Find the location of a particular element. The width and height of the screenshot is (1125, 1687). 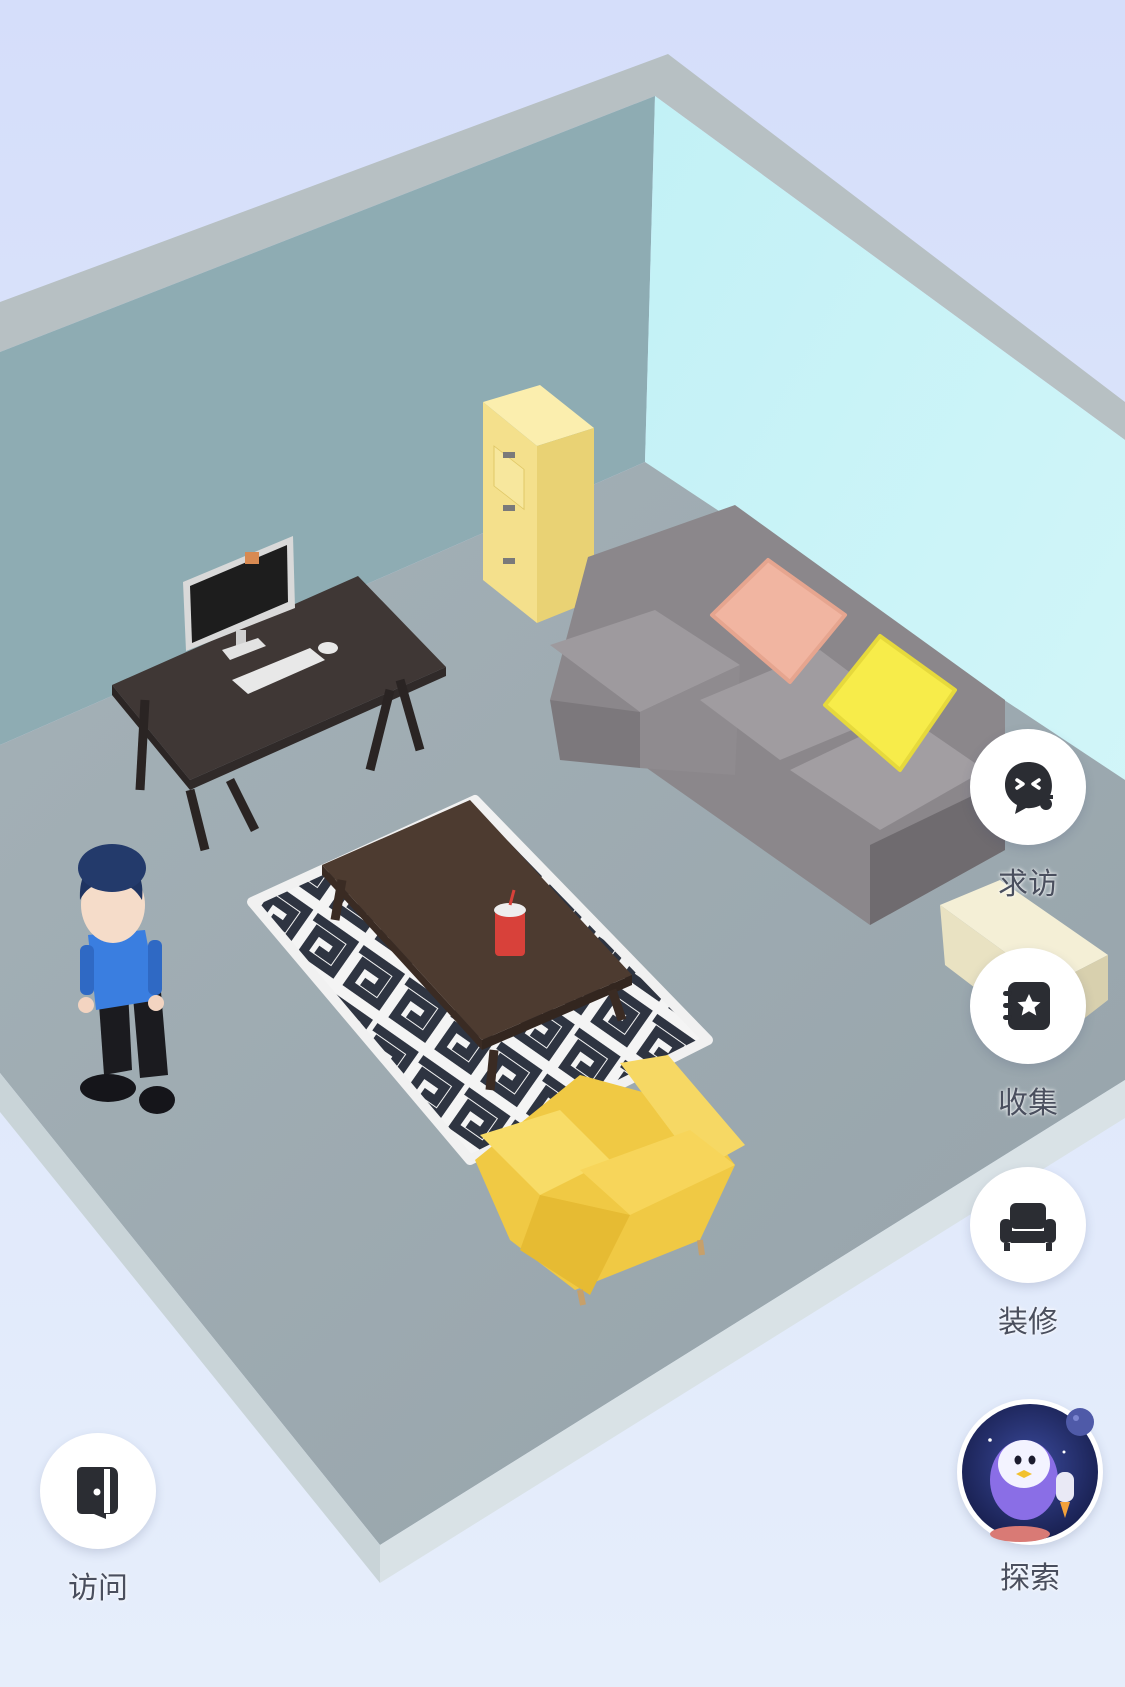

star-notebook-icon is located at coordinates (1026, 1006).